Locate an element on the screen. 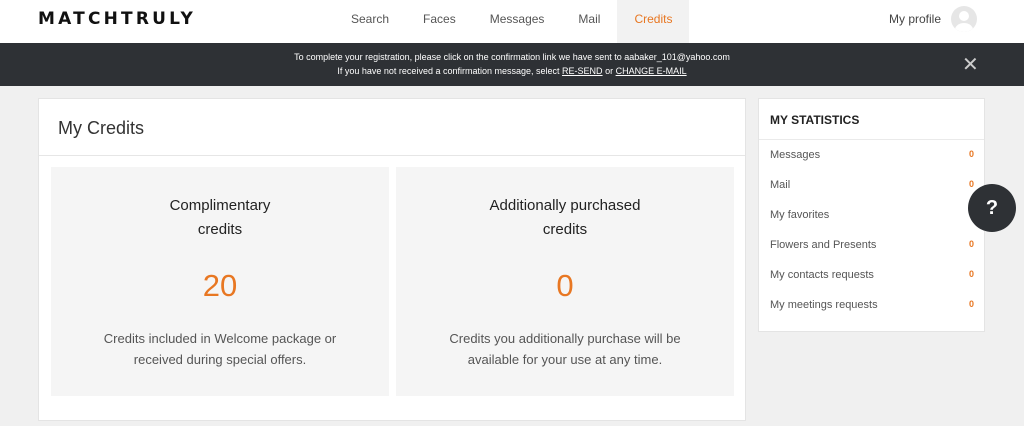  statistics-title: MY STATISTICS is located at coordinates (815, 120).